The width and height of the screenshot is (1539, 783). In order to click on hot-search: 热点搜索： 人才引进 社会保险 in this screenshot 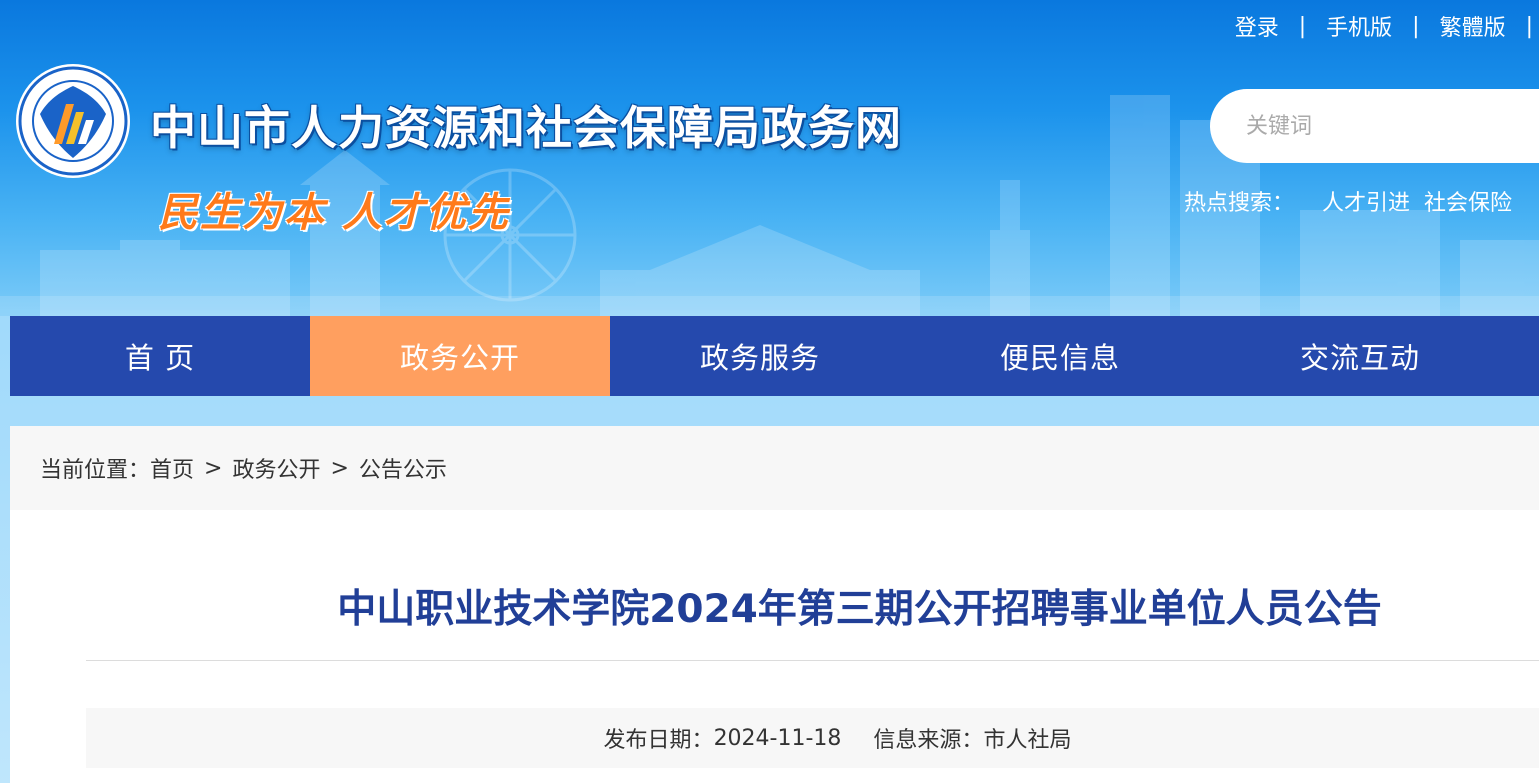, I will do `click(1355, 201)`.